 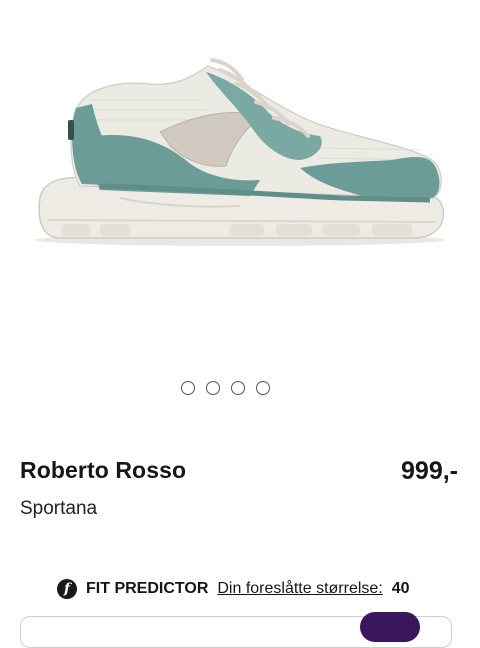 I want to click on product-brand: Roberto Rosso, so click(x=103, y=470).